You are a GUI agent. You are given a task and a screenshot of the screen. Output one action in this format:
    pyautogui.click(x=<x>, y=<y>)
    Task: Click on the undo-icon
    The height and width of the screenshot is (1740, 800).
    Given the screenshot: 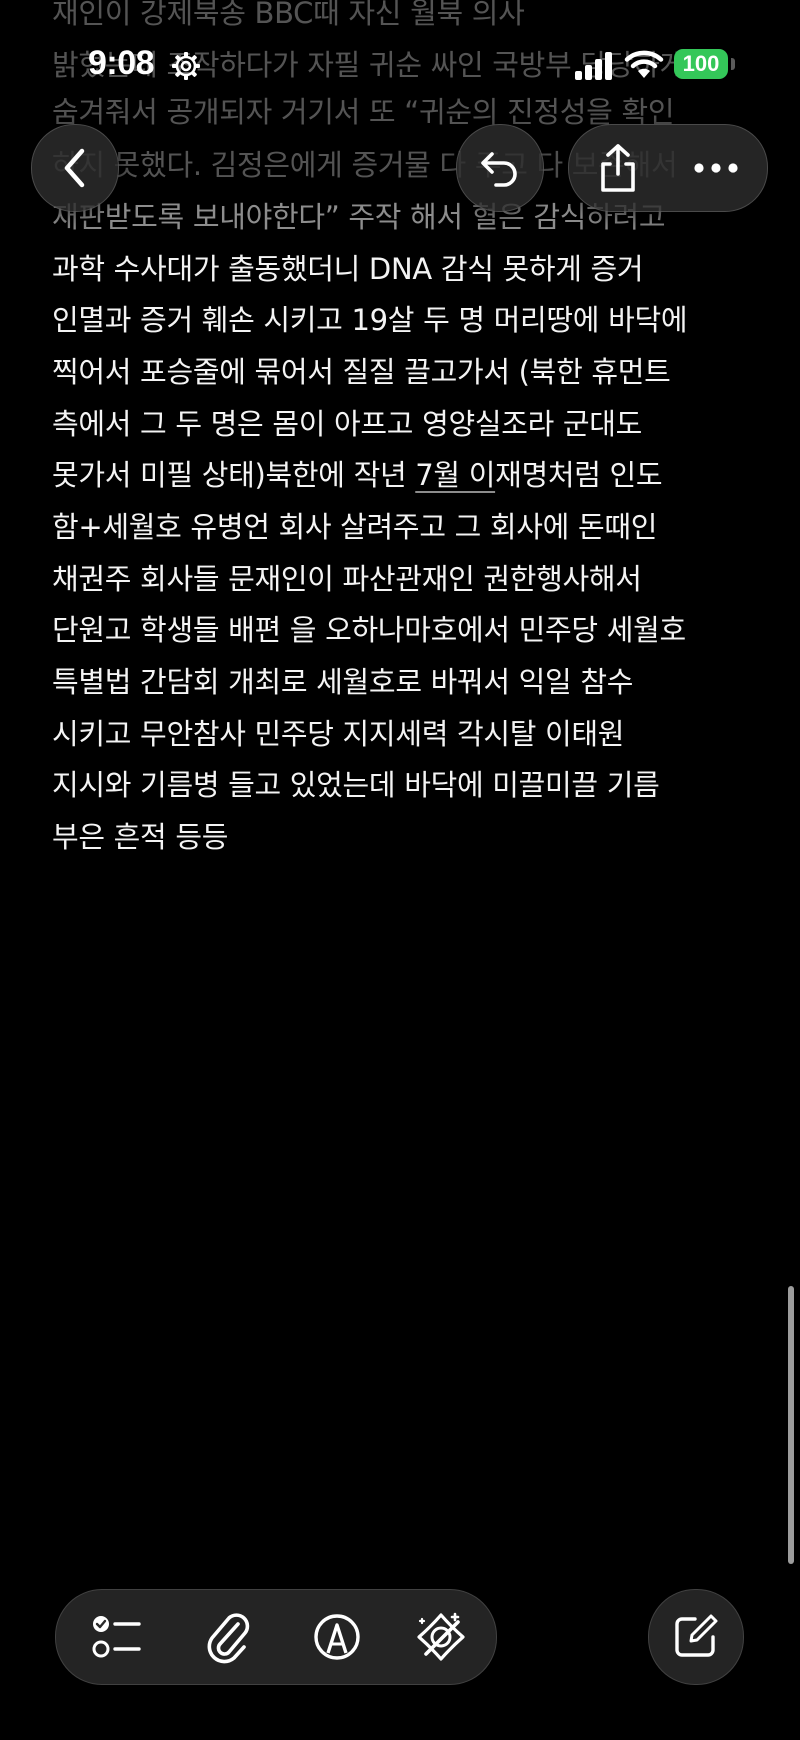 What is the action you would take?
    pyautogui.click(x=499, y=169)
    